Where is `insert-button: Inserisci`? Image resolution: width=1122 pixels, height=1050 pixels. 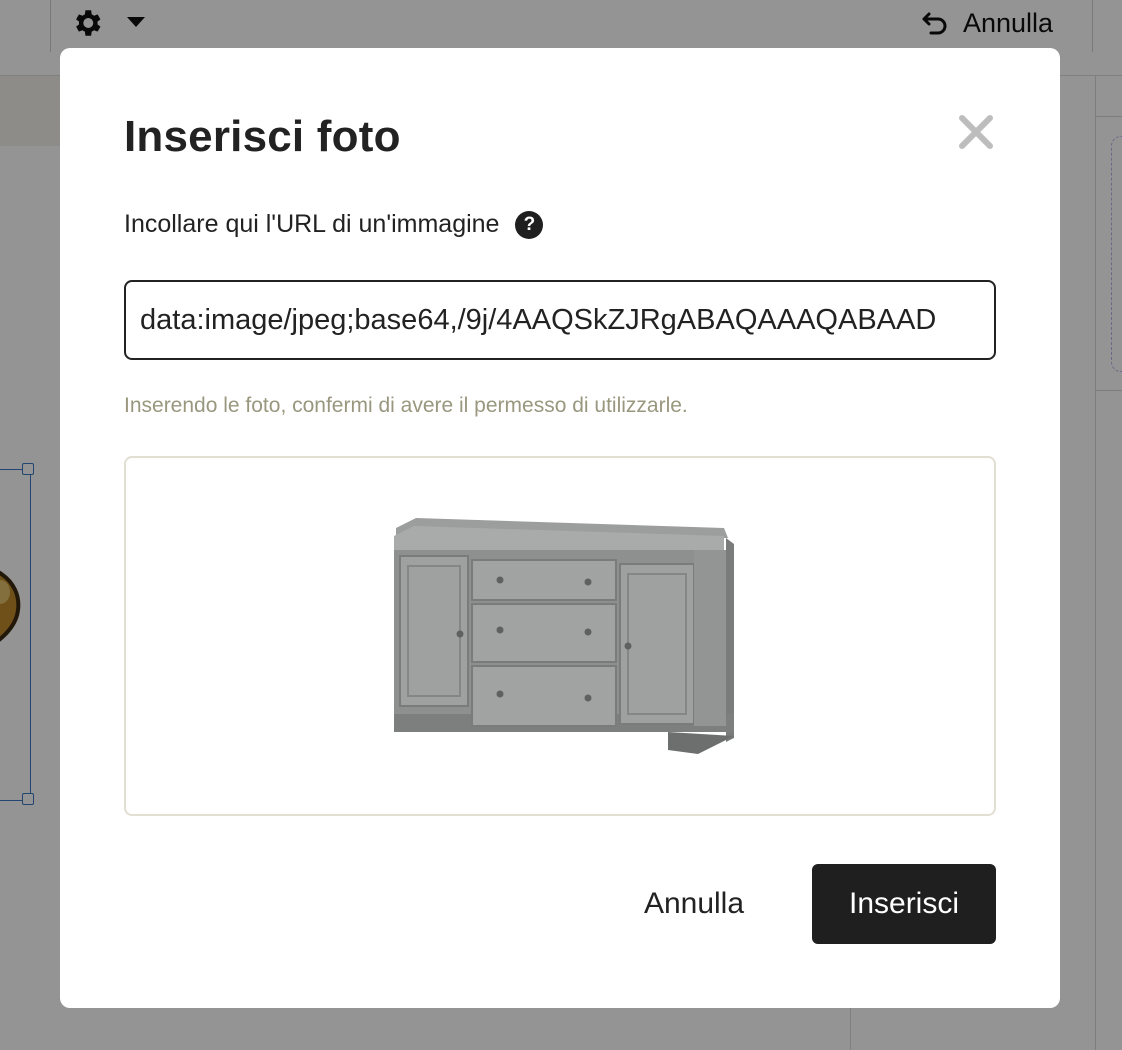
insert-button: Inserisci is located at coordinates (904, 904).